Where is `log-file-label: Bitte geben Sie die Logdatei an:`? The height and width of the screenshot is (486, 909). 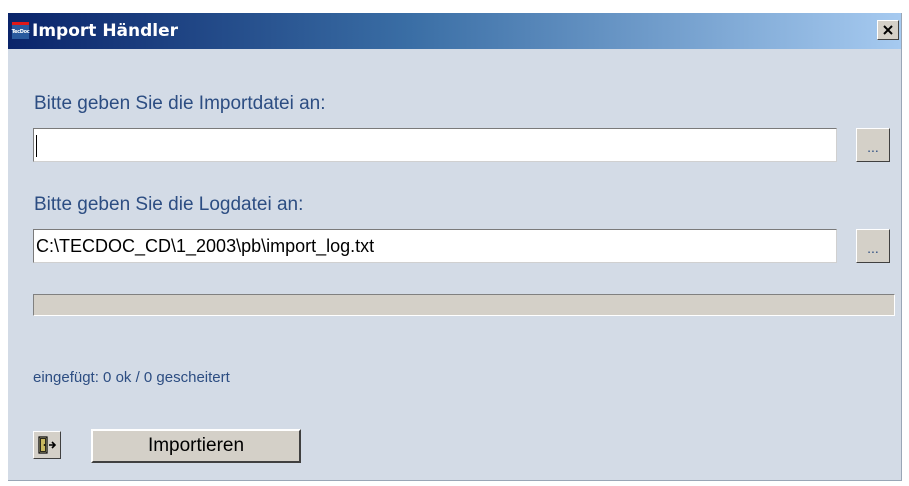
log-file-label: Bitte geben Sie die Logdatei an: is located at coordinates (169, 204).